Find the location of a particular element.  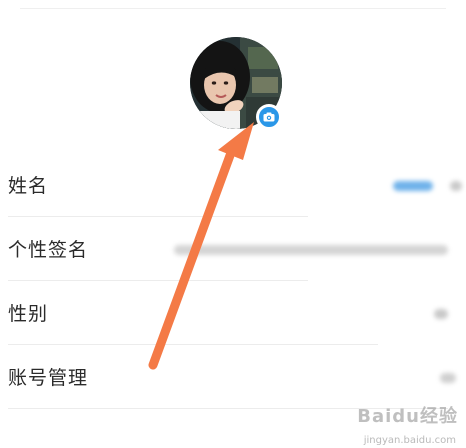

watermark-url: jingyan.baidu.com is located at coordinates (409, 440).